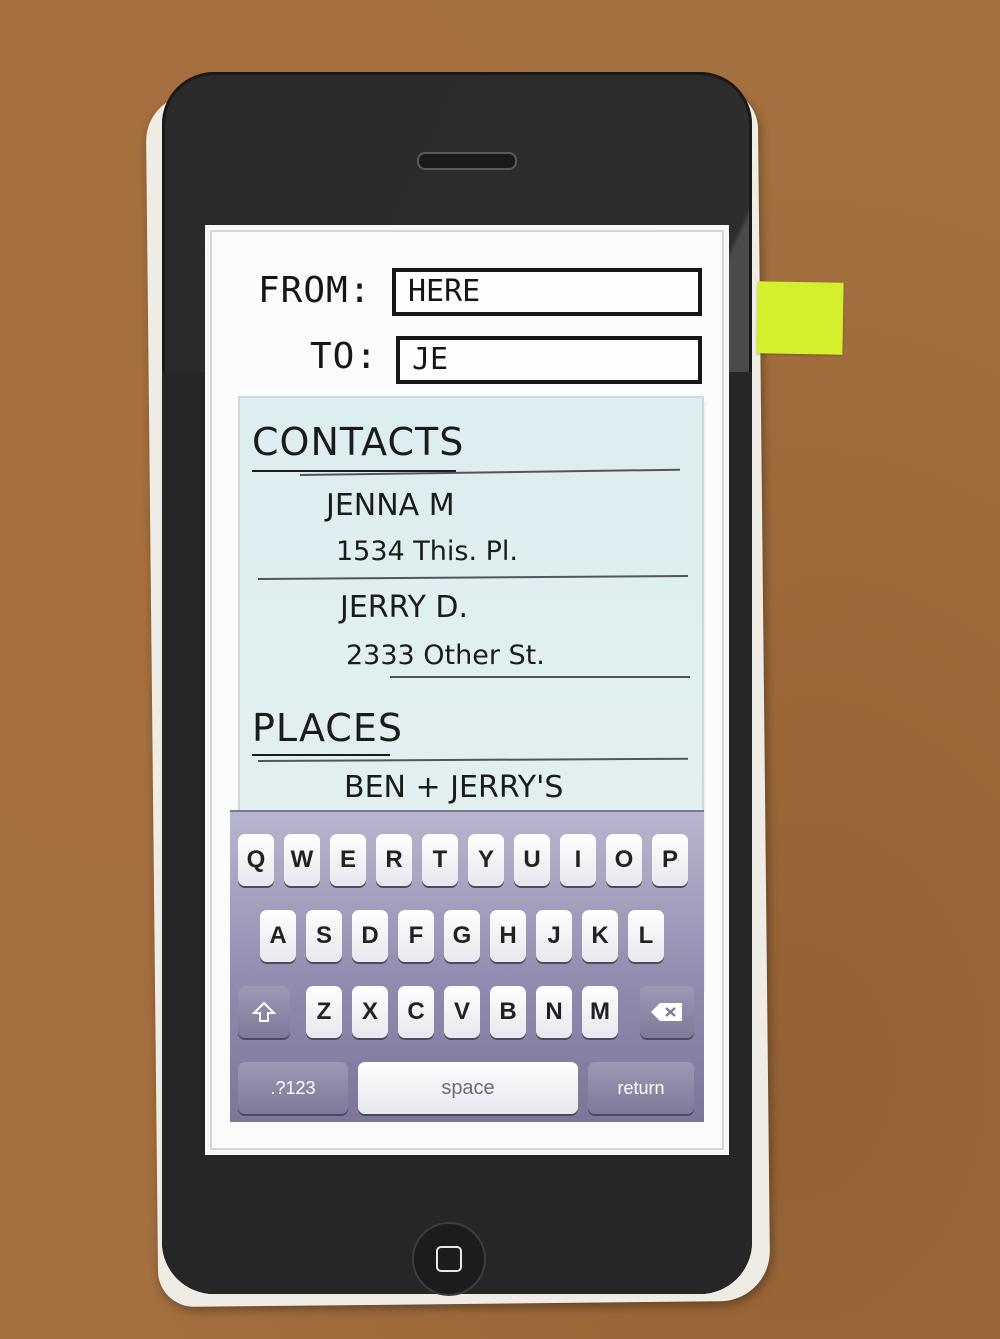 This screenshot has width=1000, height=1339. I want to click on contact-name: JENNA M, so click(390, 505).